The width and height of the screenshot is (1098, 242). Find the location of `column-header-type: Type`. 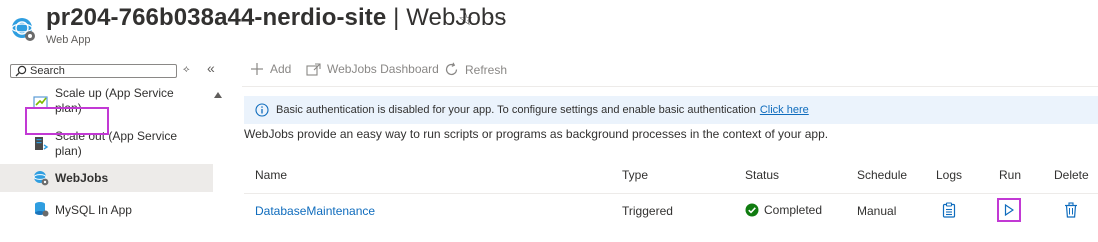

column-header-type: Type is located at coordinates (635, 175).